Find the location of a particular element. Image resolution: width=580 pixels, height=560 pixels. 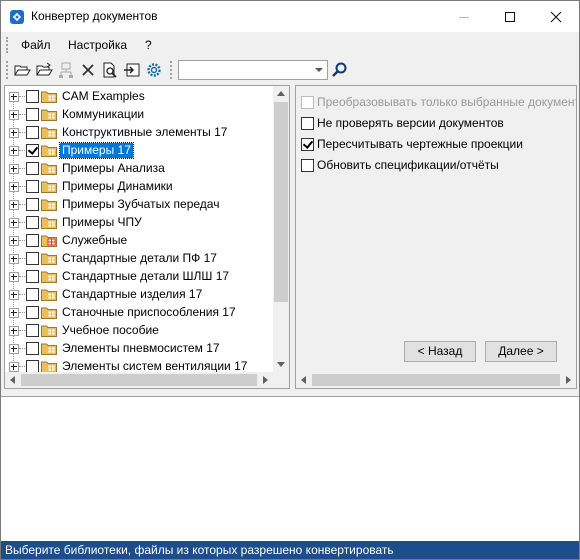

options-horizontal-scroll-thumb is located at coordinates (436, 380).